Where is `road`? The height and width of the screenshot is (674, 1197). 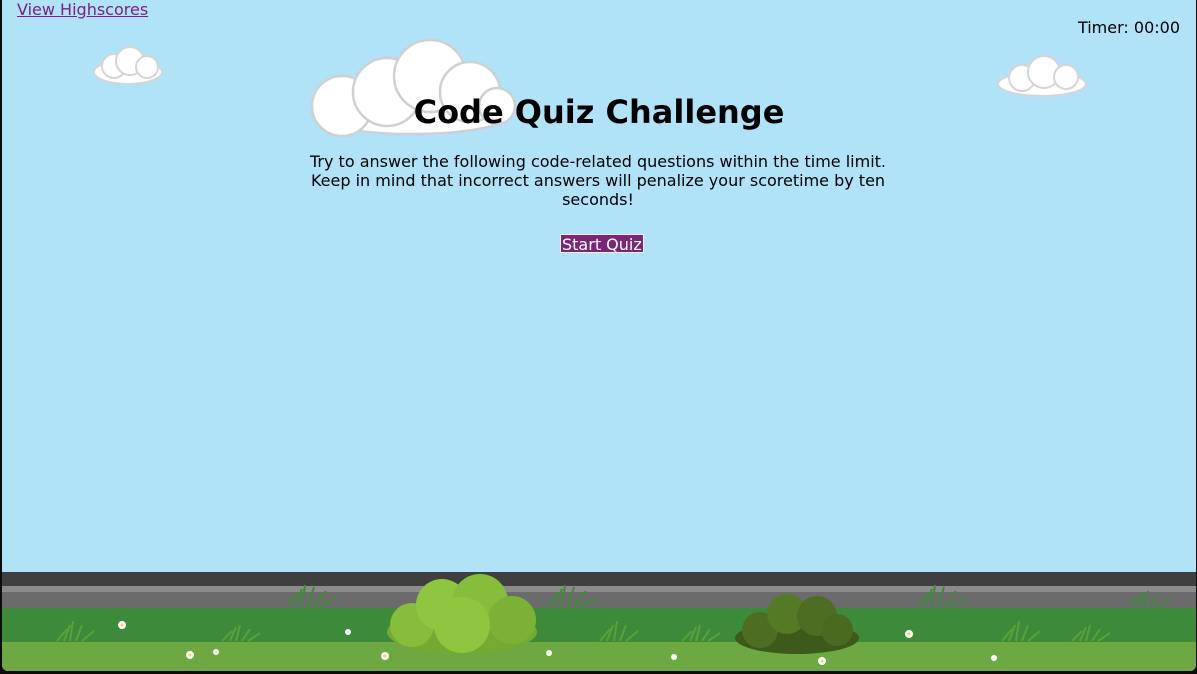 road is located at coordinates (599, 579).